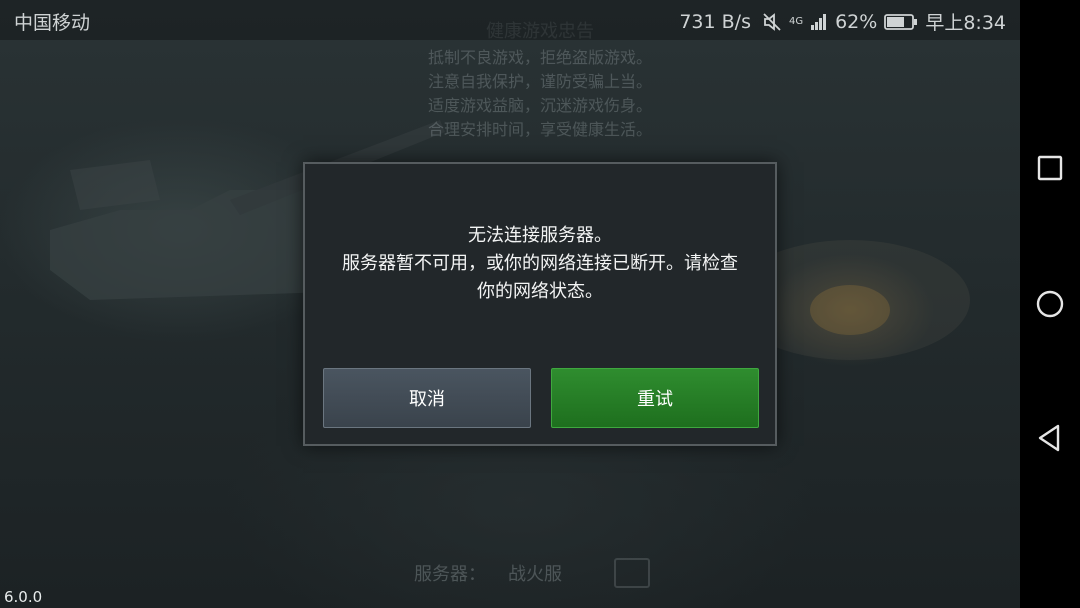 The width and height of the screenshot is (1080, 608). What do you see at coordinates (715, 21) in the screenshot?
I see `net-speed: 731 B/s` at bounding box center [715, 21].